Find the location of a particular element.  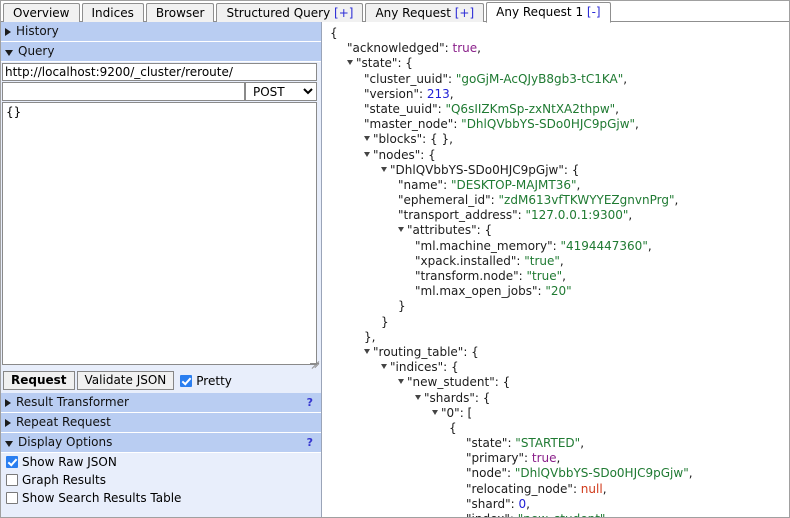

json-key: "relocating_node" is located at coordinates (519, 488).